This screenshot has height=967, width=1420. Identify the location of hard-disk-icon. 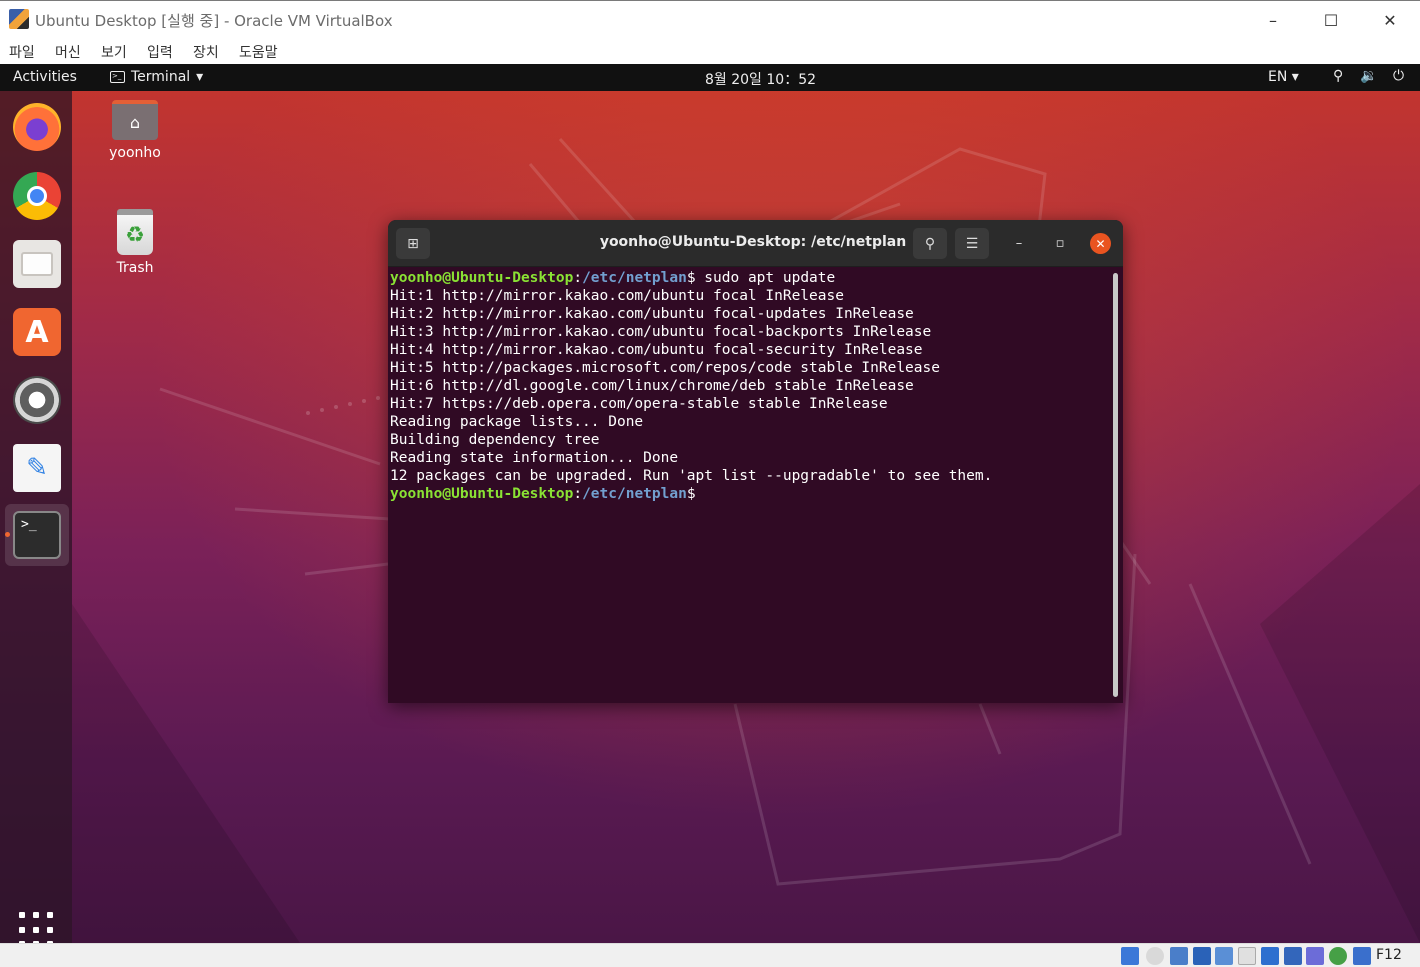
(1130, 956).